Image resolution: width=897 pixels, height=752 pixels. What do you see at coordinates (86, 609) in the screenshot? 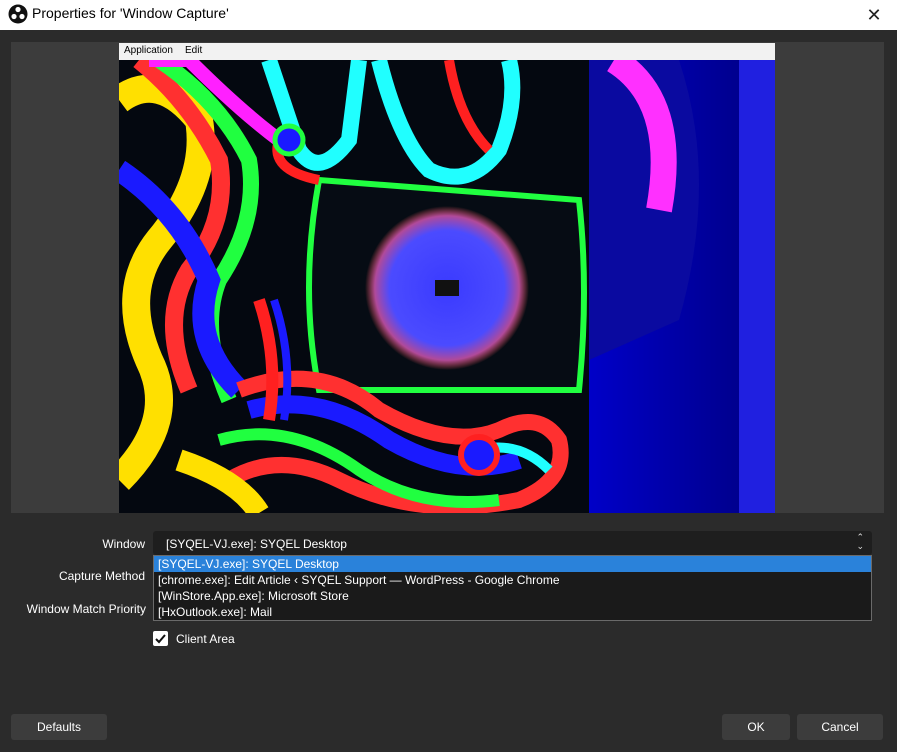
I see `window-match-priority-label: Window Match Priority` at bounding box center [86, 609].